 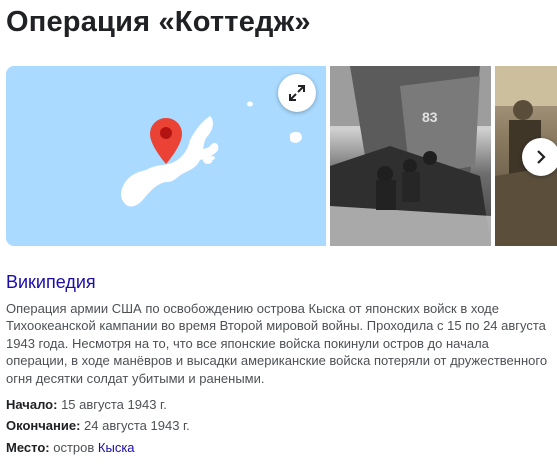 I want to click on fact-end: Окончание: 24 августа 1943 г., so click(x=98, y=425).